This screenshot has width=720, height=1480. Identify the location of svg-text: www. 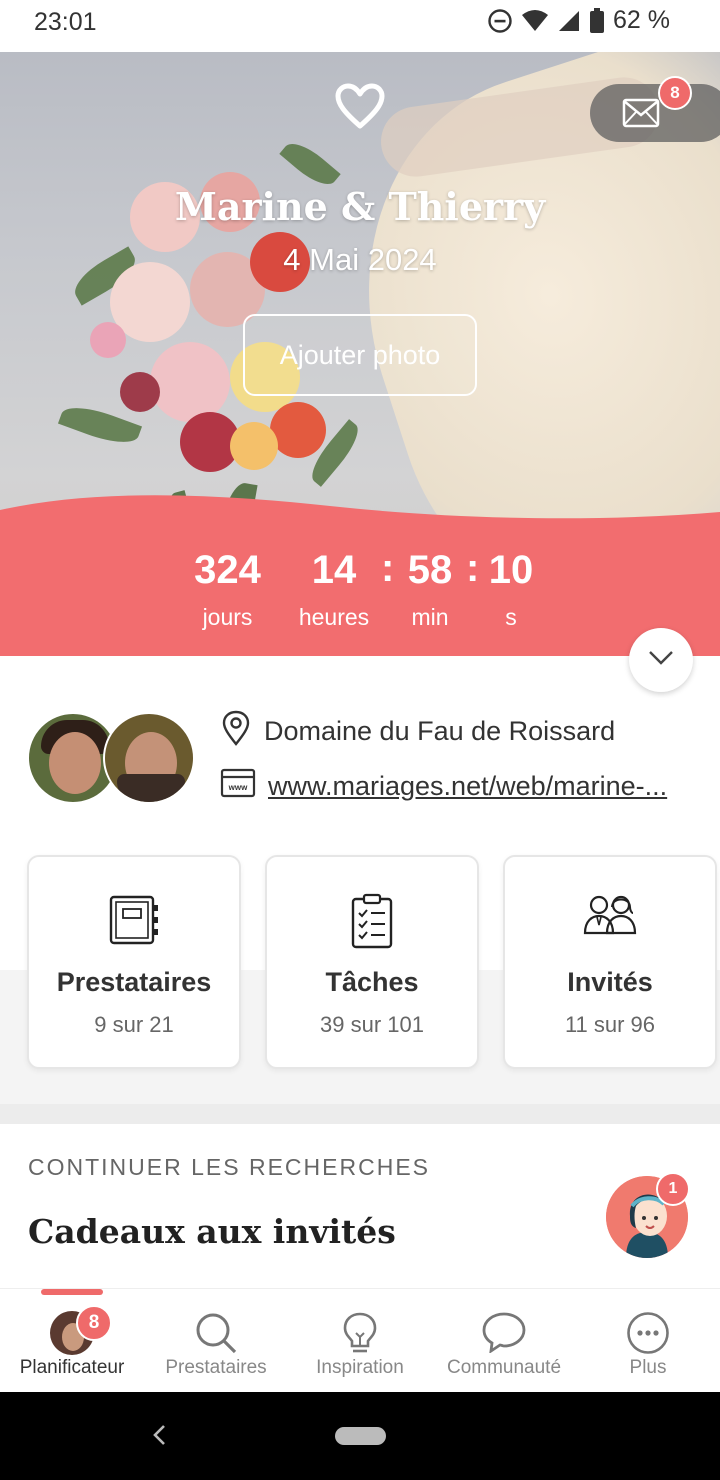
(238, 787).